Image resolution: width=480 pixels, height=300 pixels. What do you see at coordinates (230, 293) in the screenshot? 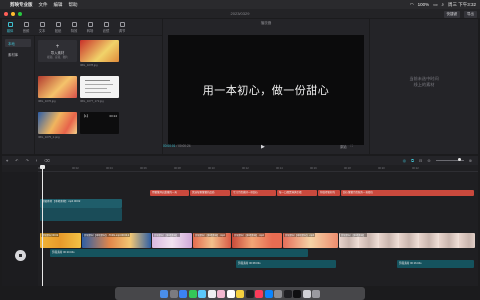
I see `calendar-icon` at bounding box center [230, 293].